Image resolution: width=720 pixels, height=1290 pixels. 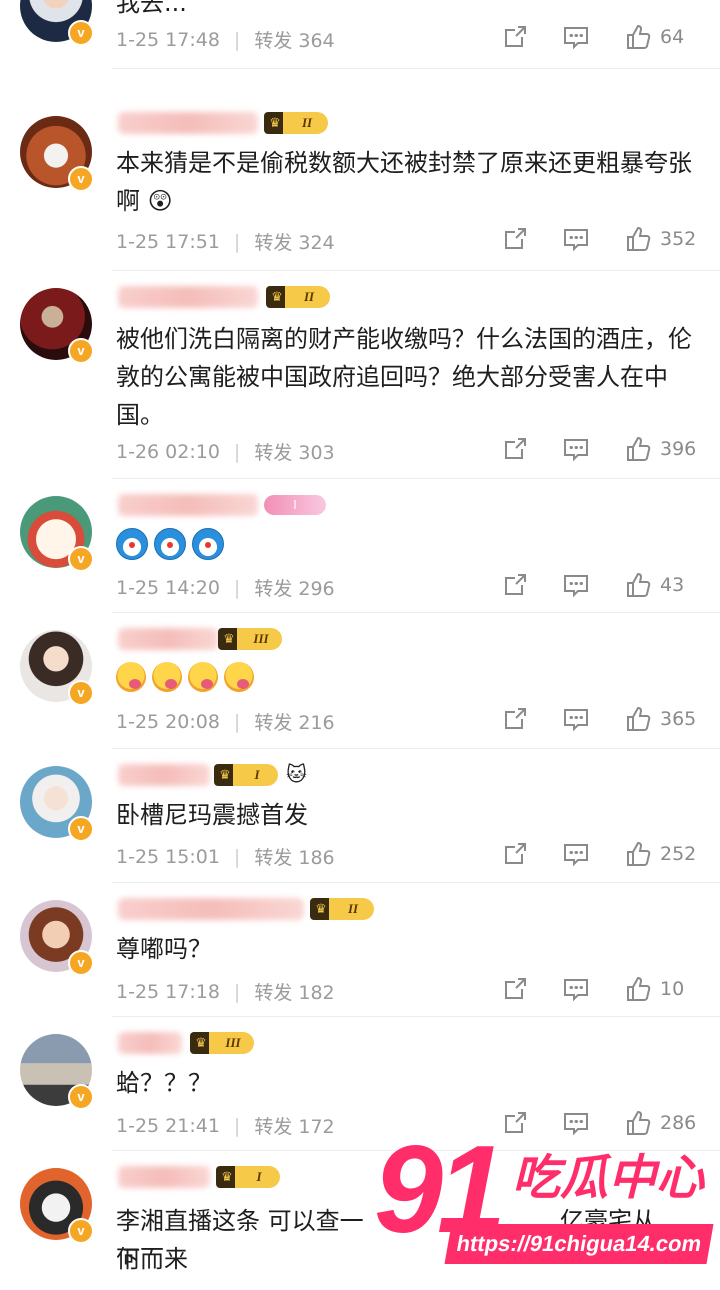 I want to click on comment-item: v ♛ II 尊嘟吗？ 1-25 17:18 | 转发 182 10, so click(x=360, y=949).